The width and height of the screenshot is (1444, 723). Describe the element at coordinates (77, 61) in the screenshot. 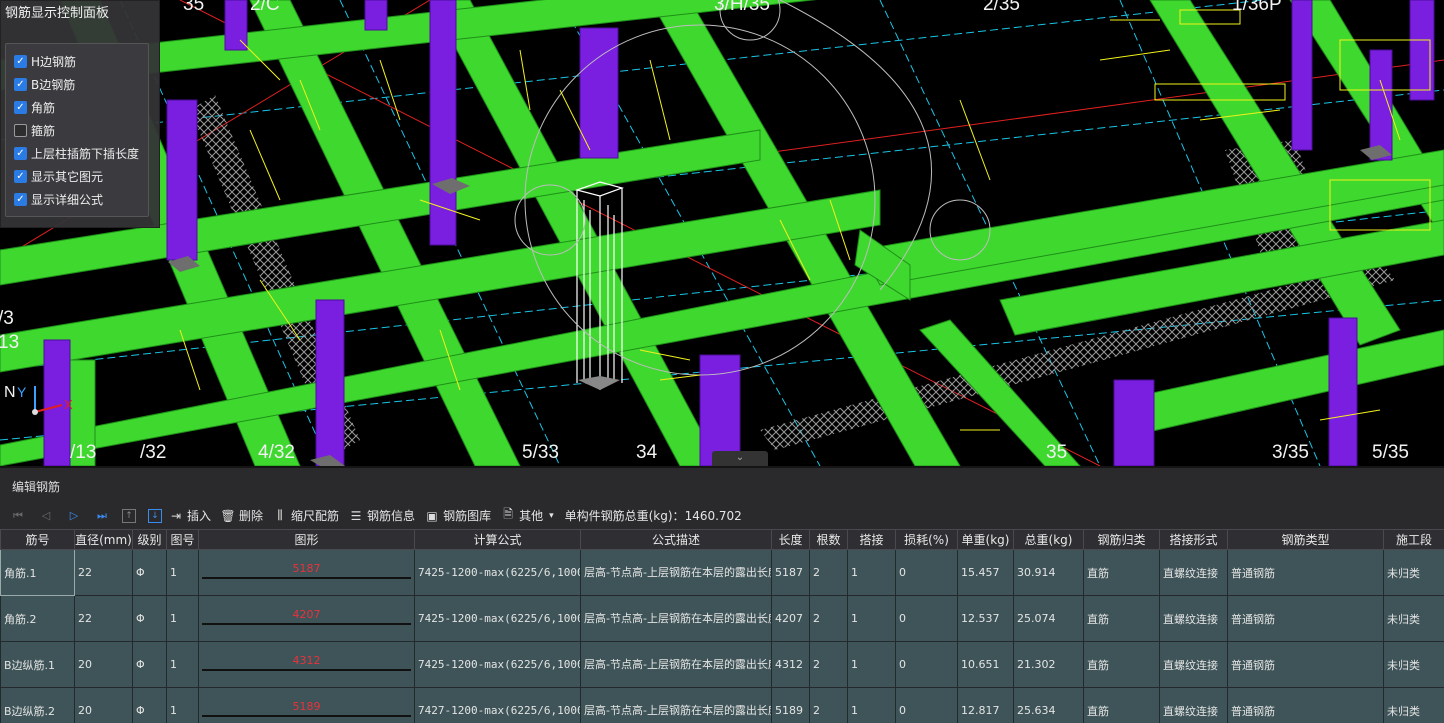

I see `display-option-item: ✓ H边钢筋` at that location.